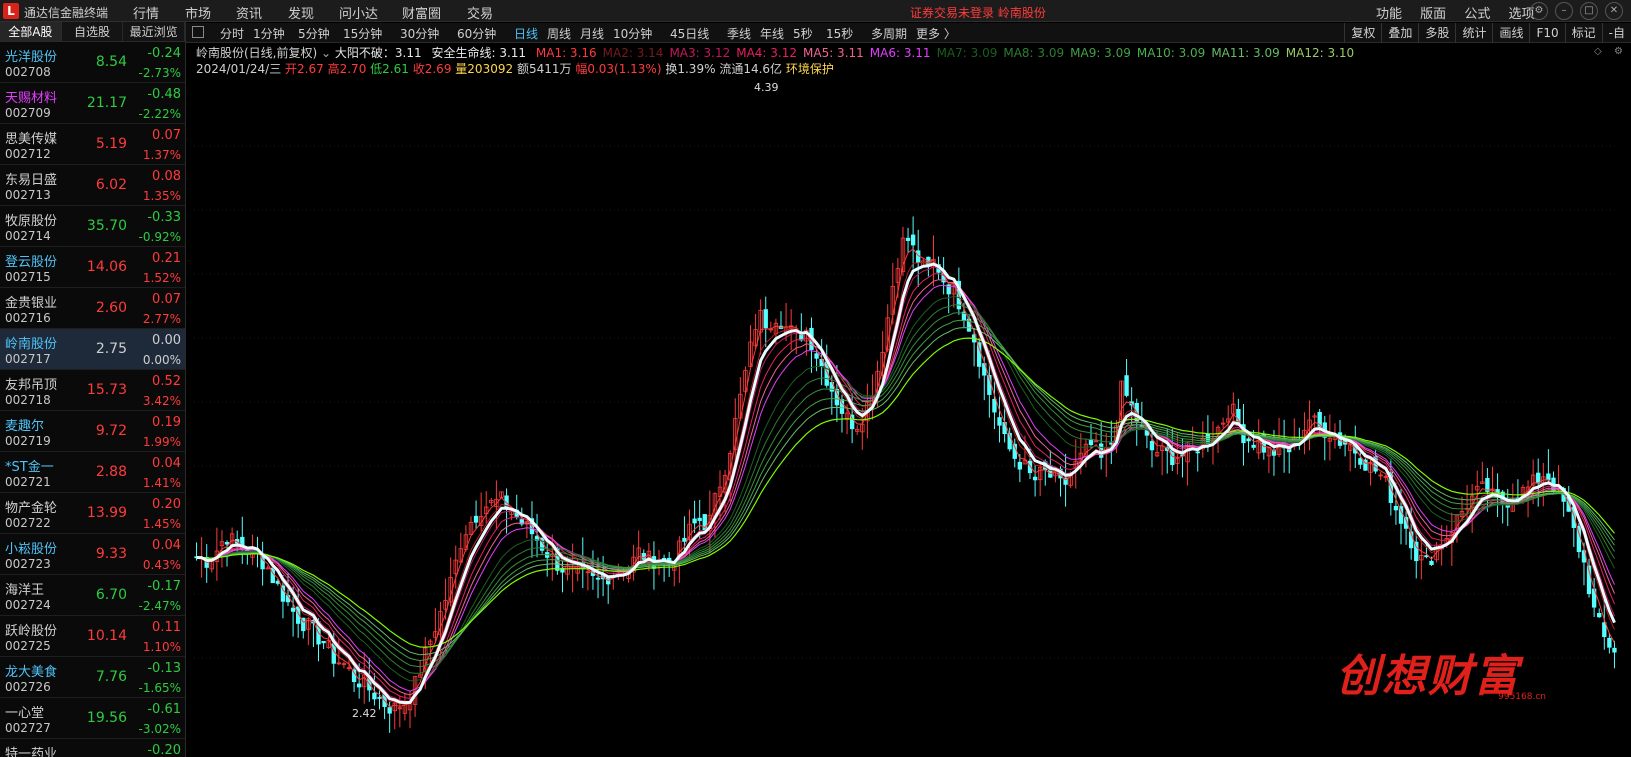 Image resolution: width=1631 pixels, height=757 pixels. What do you see at coordinates (1546, 33) in the screenshot?
I see `chart-tool-button: F10` at bounding box center [1546, 33].